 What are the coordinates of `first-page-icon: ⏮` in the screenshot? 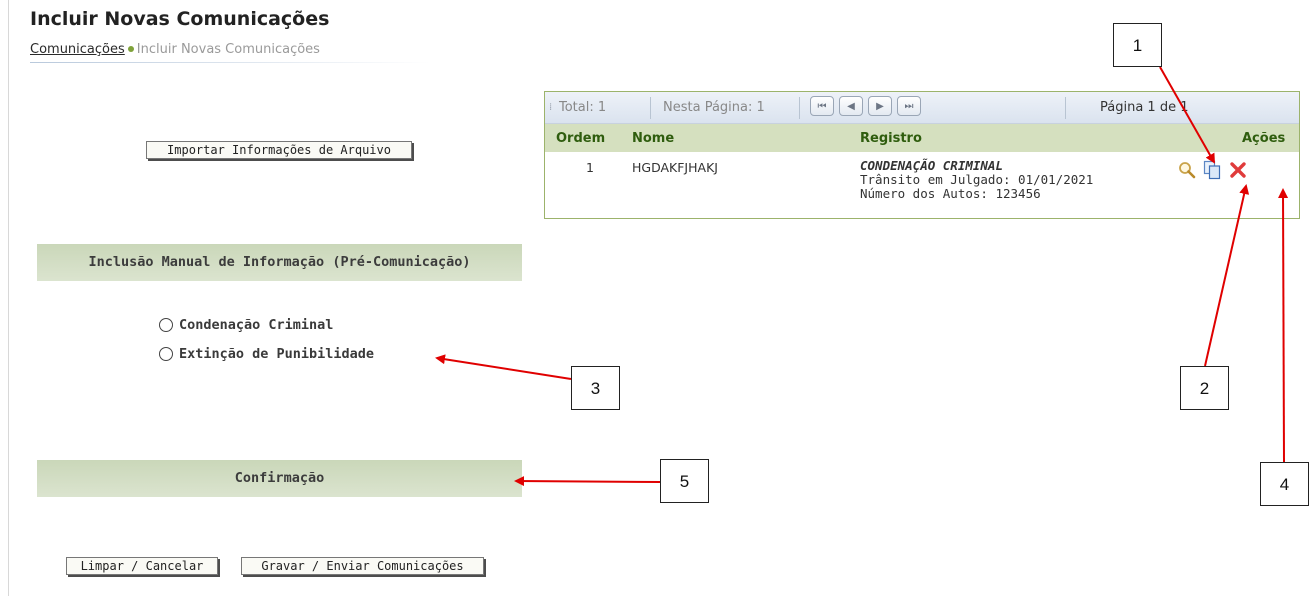 It's located at (822, 106).